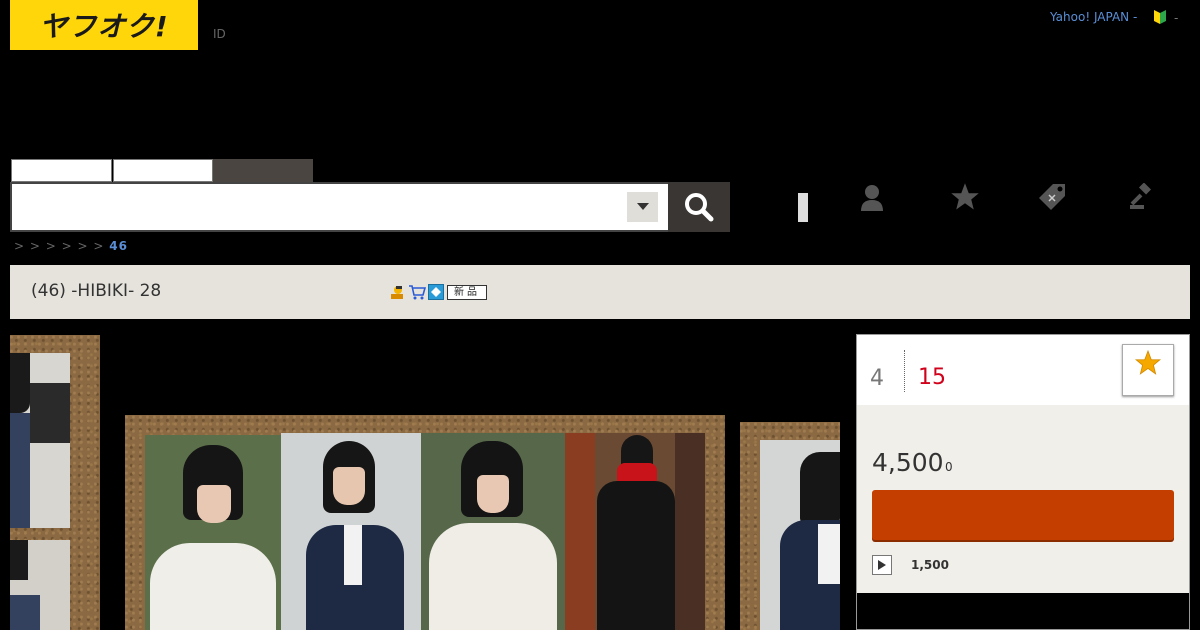  Describe the element at coordinates (118, 246) in the screenshot. I see `breadcrumb-current: 46` at that location.